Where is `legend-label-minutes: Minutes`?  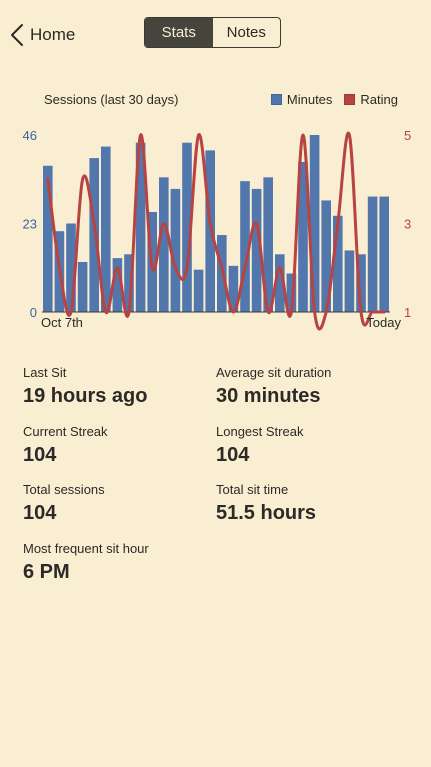 legend-label-minutes: Minutes is located at coordinates (309, 99).